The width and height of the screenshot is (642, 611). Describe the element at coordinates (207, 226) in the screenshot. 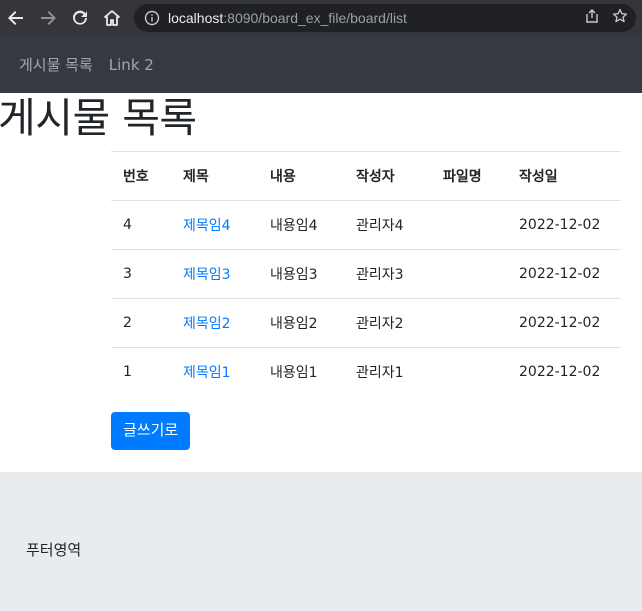

I see `post-title-link: 제목임4` at that location.